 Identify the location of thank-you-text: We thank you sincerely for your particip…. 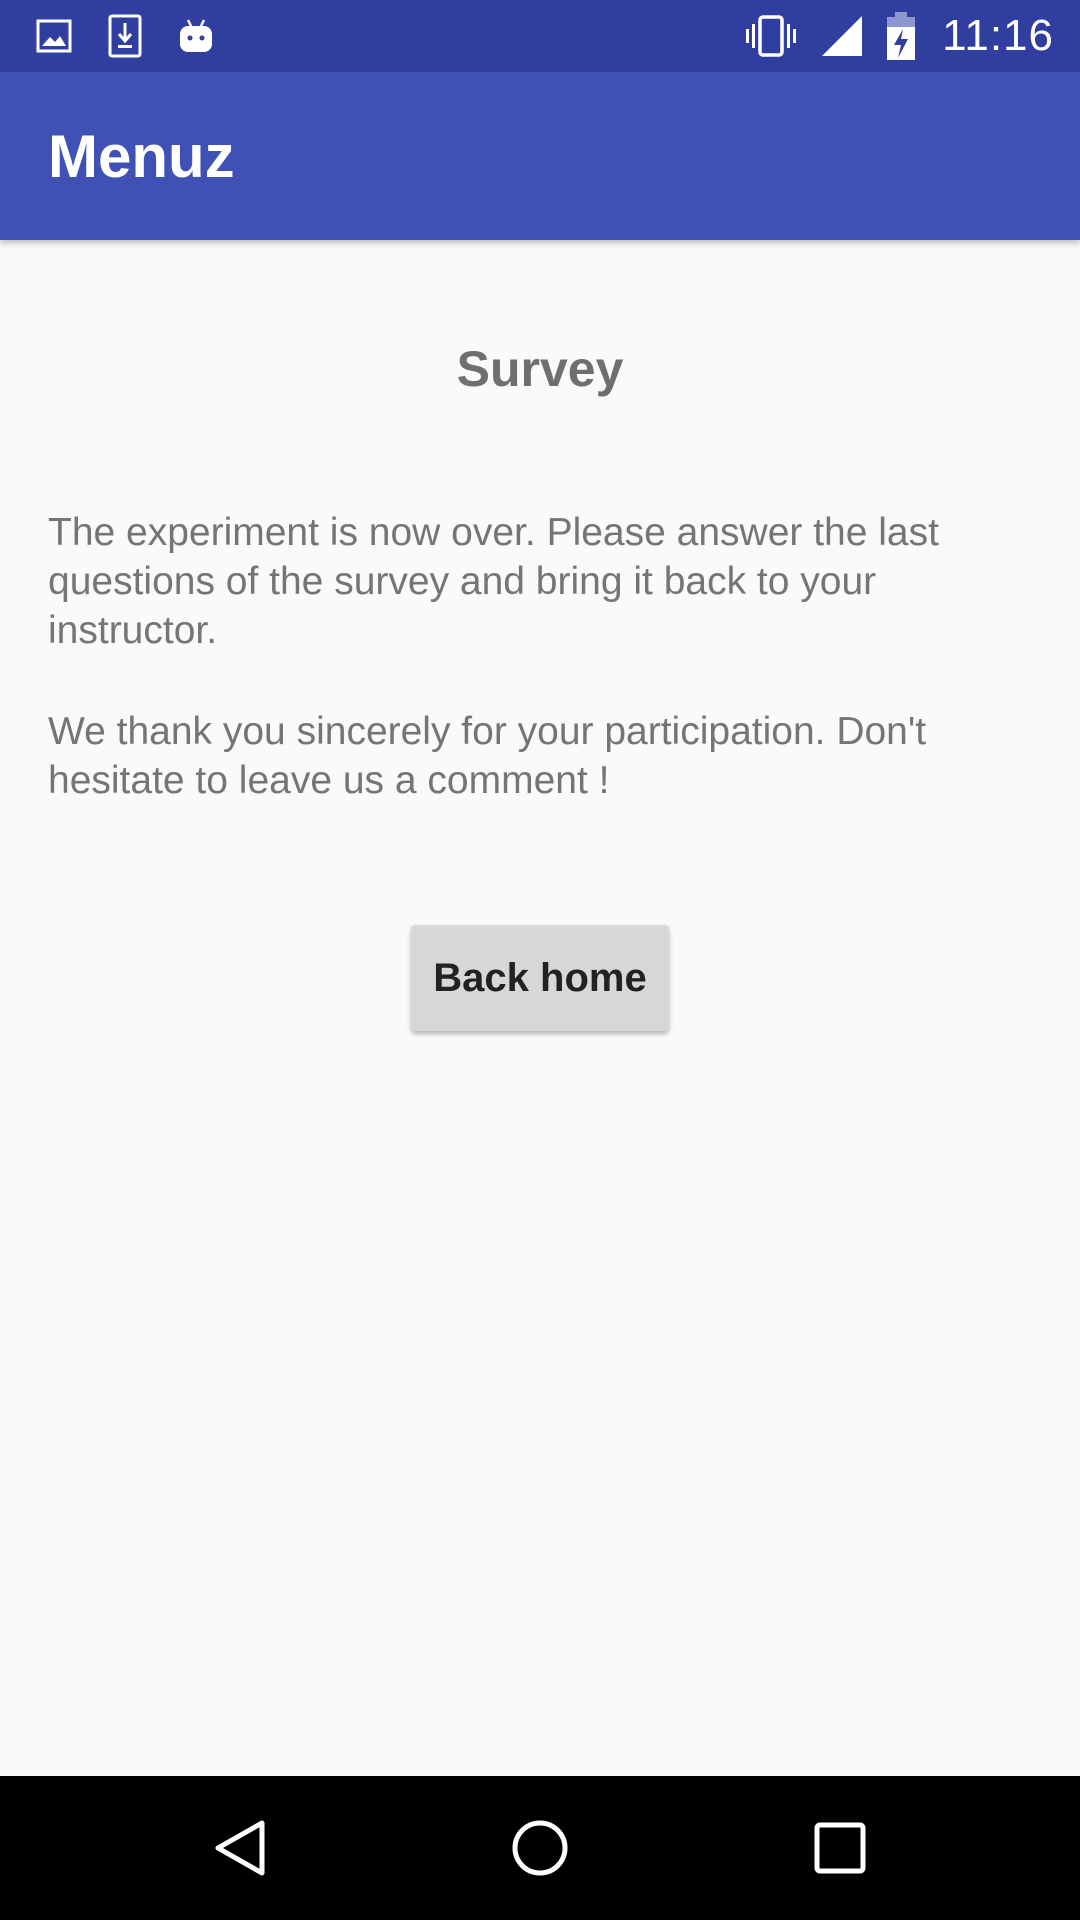
(487, 756).